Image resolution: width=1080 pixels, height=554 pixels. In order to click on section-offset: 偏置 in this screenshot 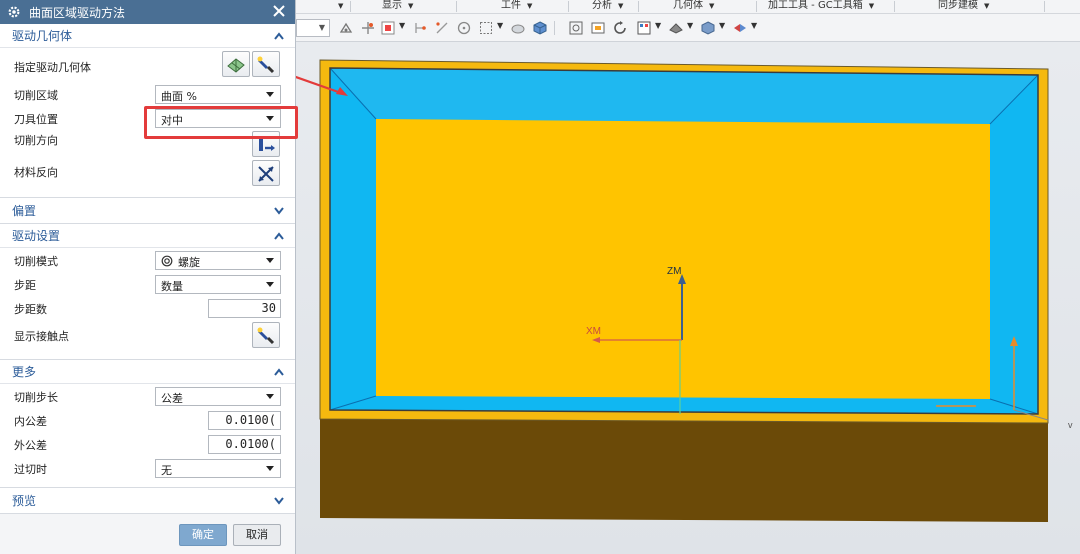, I will do `click(147, 211)`.